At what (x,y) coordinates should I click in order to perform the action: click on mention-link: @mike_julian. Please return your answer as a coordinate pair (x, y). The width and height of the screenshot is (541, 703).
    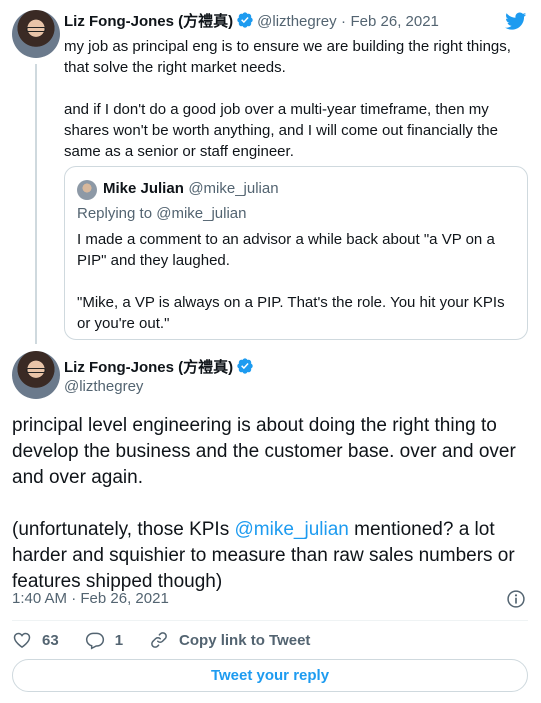
    Looking at the image, I should click on (292, 529).